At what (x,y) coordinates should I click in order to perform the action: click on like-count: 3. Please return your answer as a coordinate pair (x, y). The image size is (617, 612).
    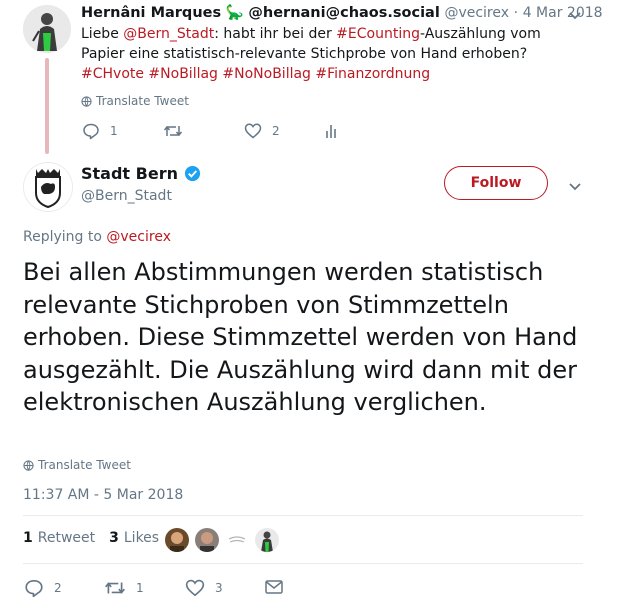
    Looking at the image, I should click on (219, 588).